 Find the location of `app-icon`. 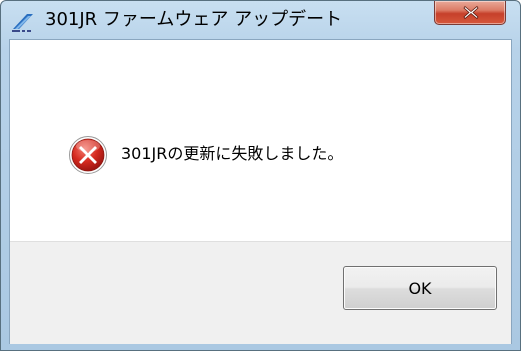

app-icon is located at coordinates (23, 22).